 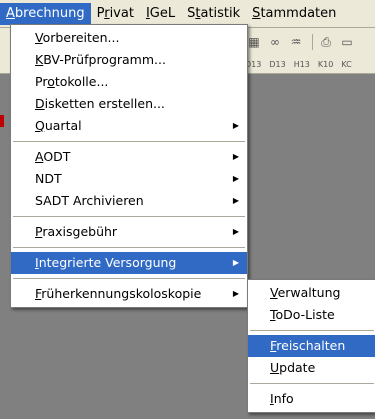 I want to click on submenu-item-update: Update, so click(x=311, y=368).